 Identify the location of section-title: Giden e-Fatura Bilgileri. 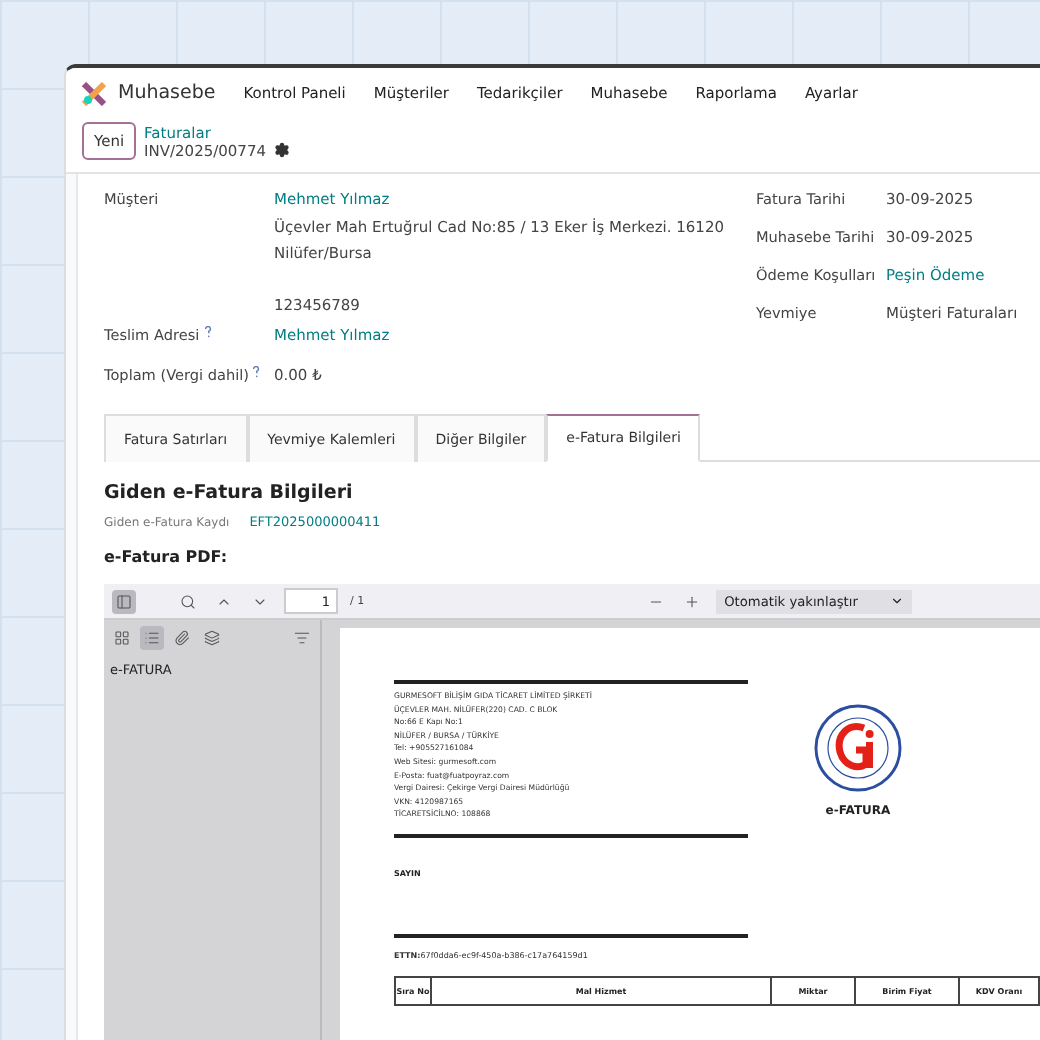
(229, 493).